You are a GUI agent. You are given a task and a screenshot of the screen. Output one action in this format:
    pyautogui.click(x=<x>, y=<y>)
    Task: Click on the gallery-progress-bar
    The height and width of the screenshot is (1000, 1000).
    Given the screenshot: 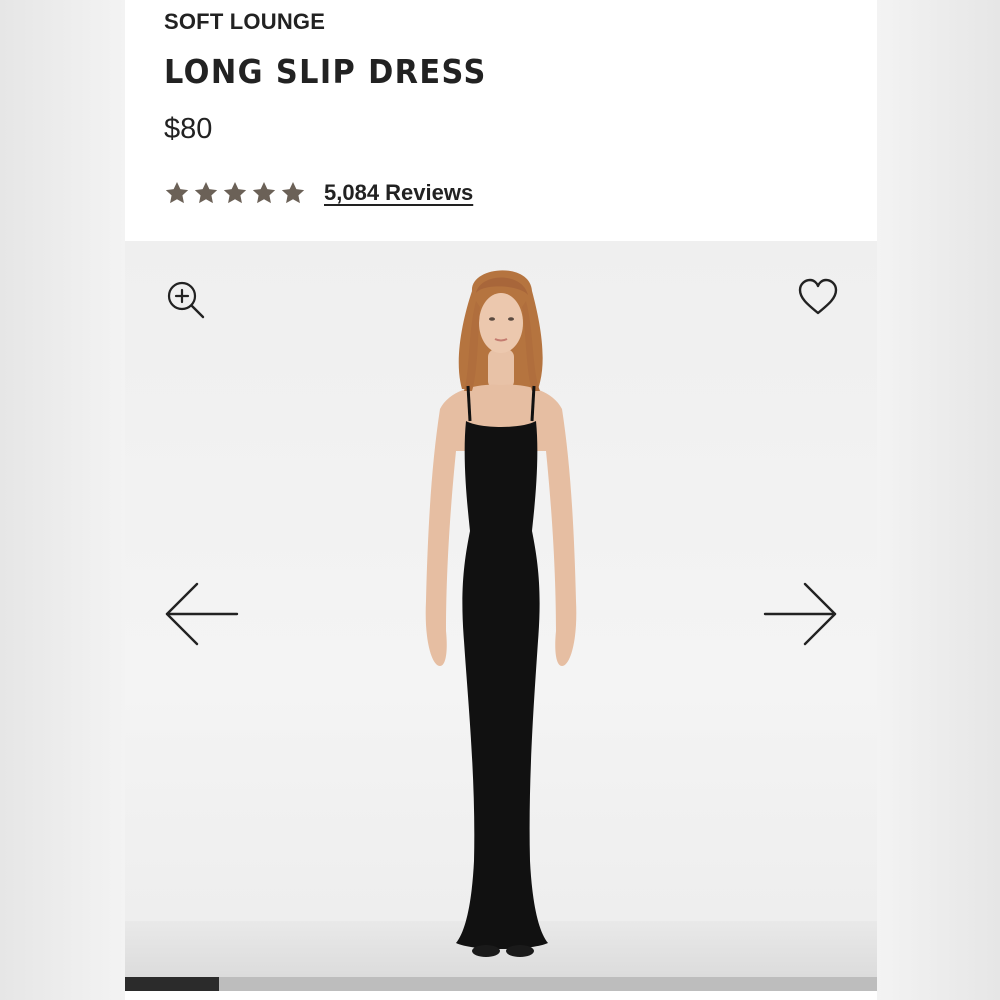 What is the action you would take?
    pyautogui.click(x=501, y=984)
    